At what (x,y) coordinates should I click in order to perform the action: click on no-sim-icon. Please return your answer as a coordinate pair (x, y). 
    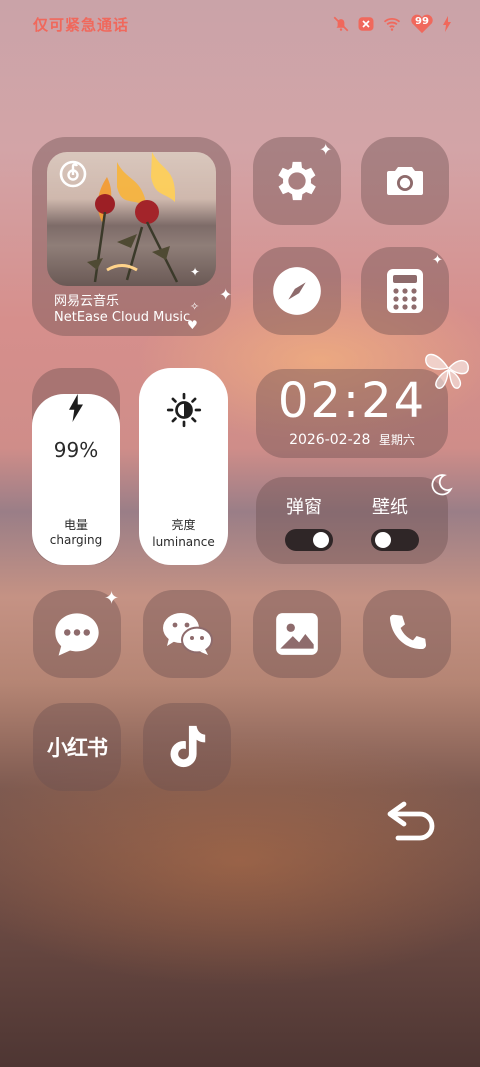
    Looking at the image, I should click on (366, 24).